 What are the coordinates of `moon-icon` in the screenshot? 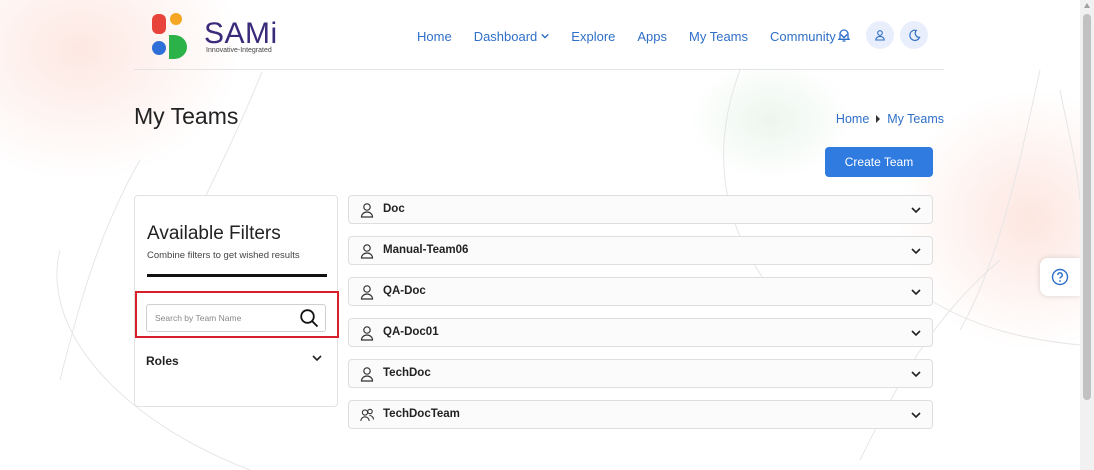 It's located at (914, 35).